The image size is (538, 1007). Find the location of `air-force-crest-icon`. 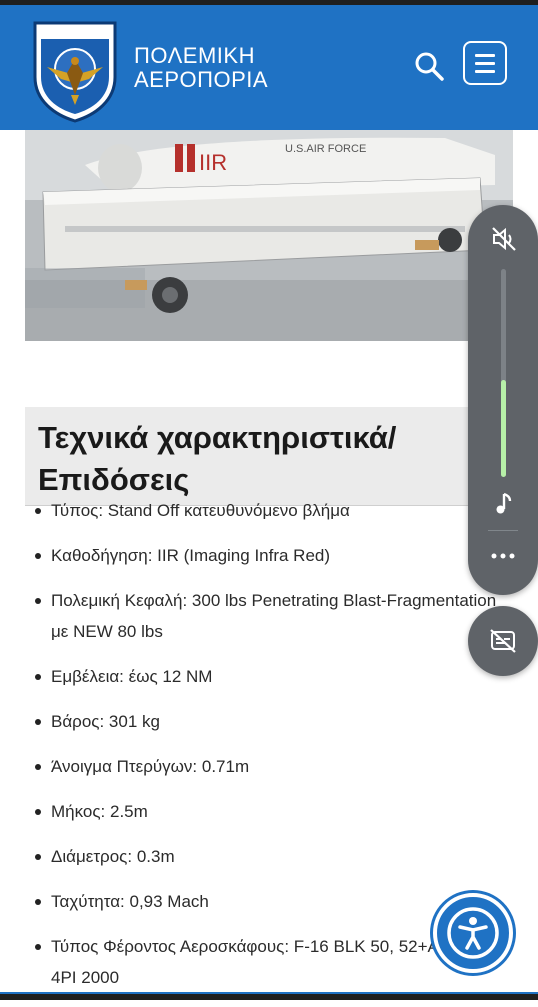

air-force-crest-icon is located at coordinates (75, 71).